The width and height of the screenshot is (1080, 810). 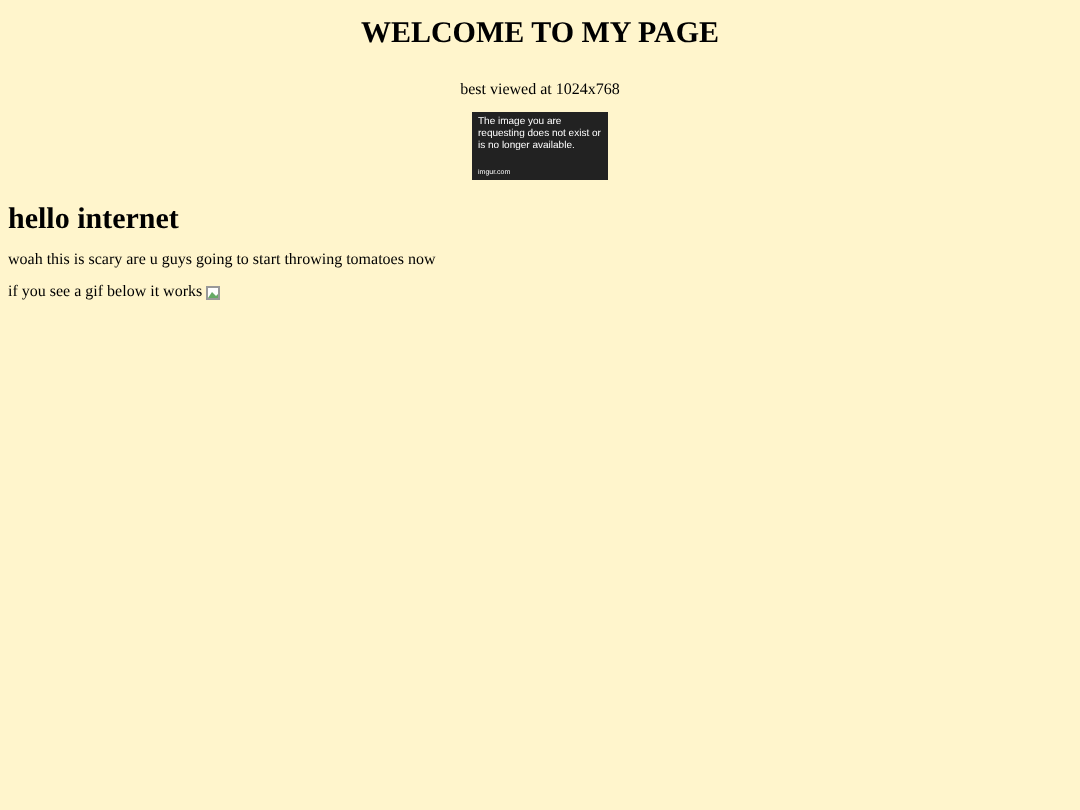 I want to click on broken-image-icon, so click(x=213, y=292).